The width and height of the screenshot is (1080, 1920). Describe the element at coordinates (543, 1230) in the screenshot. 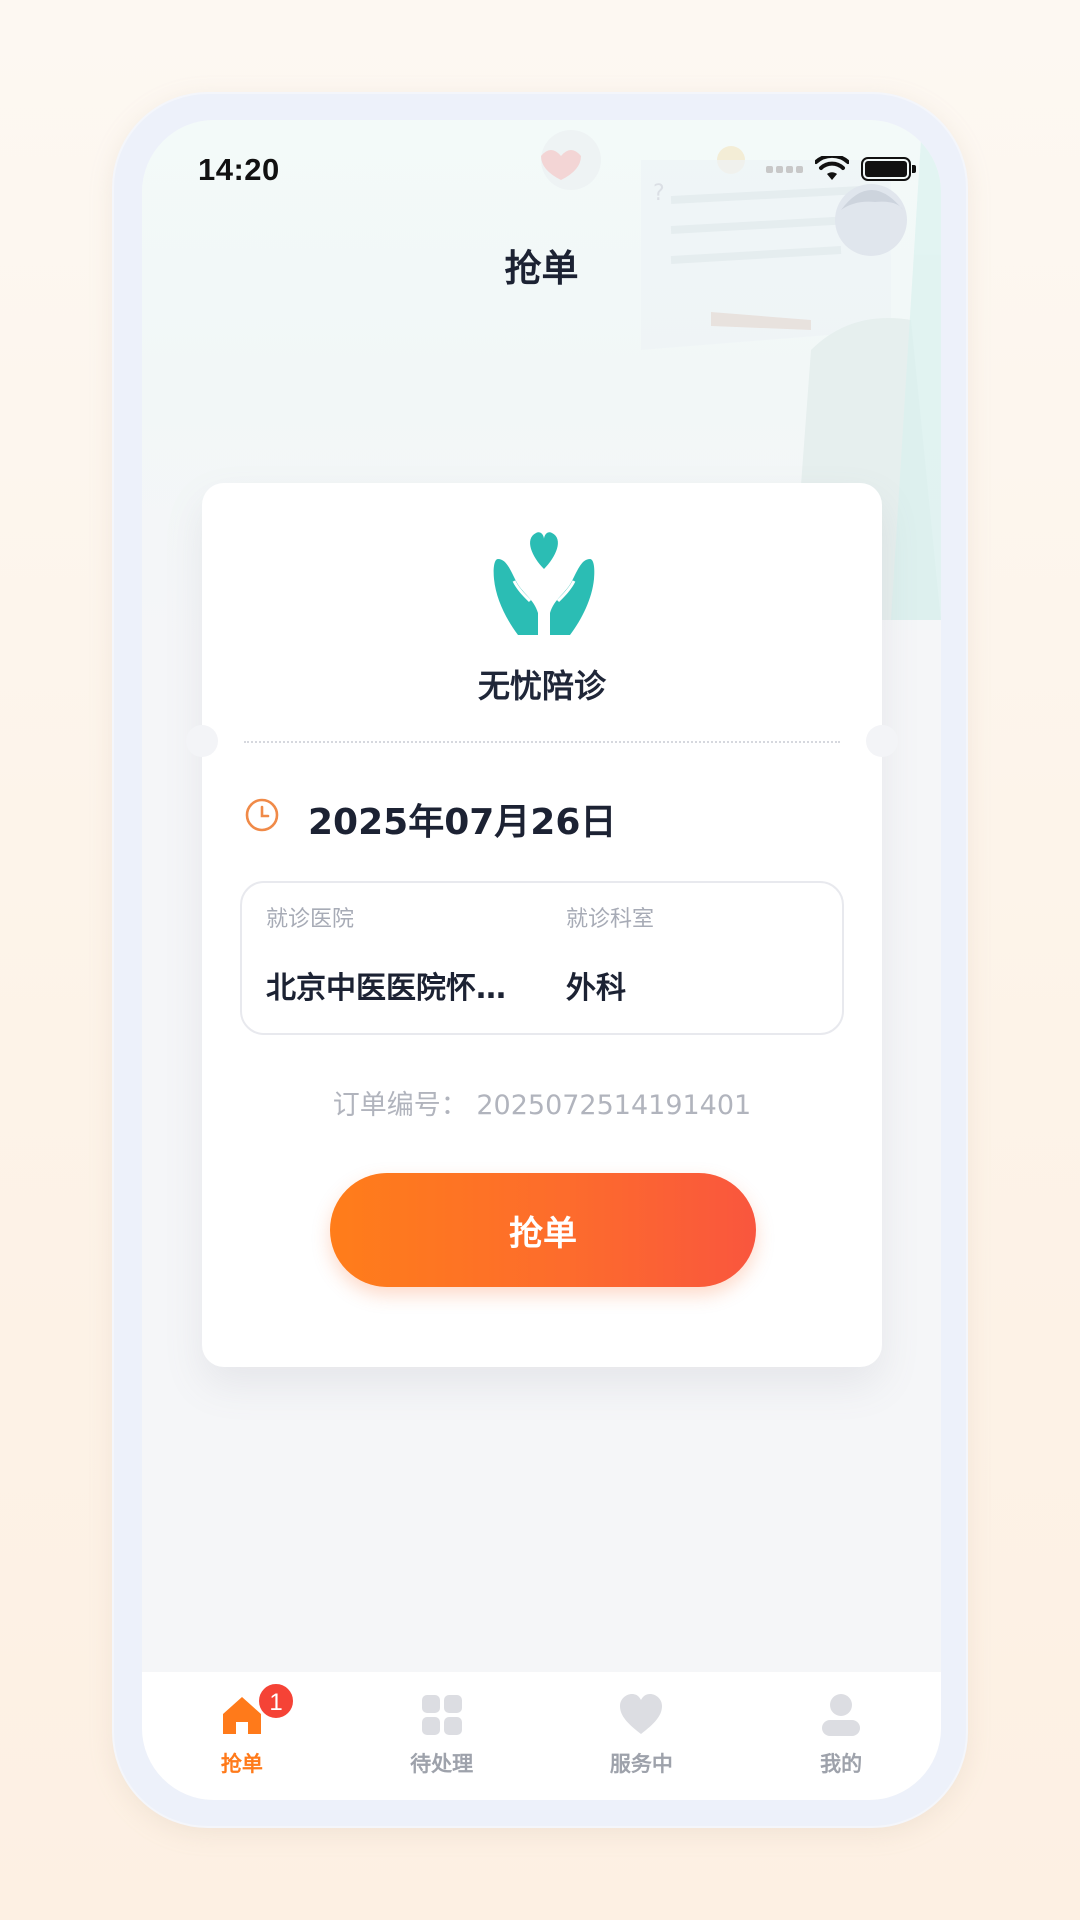

I see `grab-order-button: 抢单` at that location.